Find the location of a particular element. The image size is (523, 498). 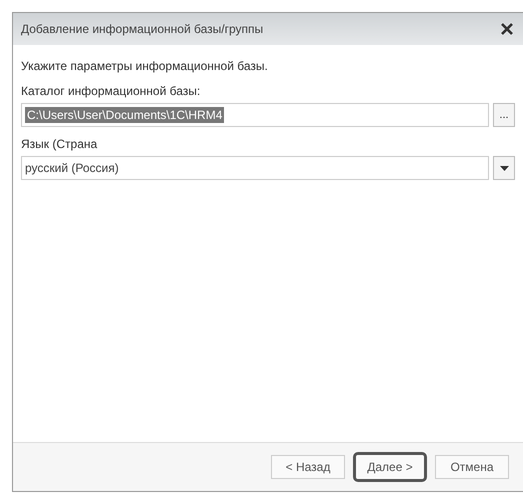

catalog-field: C:\Users\User\Documents\1C\HRM4 is located at coordinates (255, 115).